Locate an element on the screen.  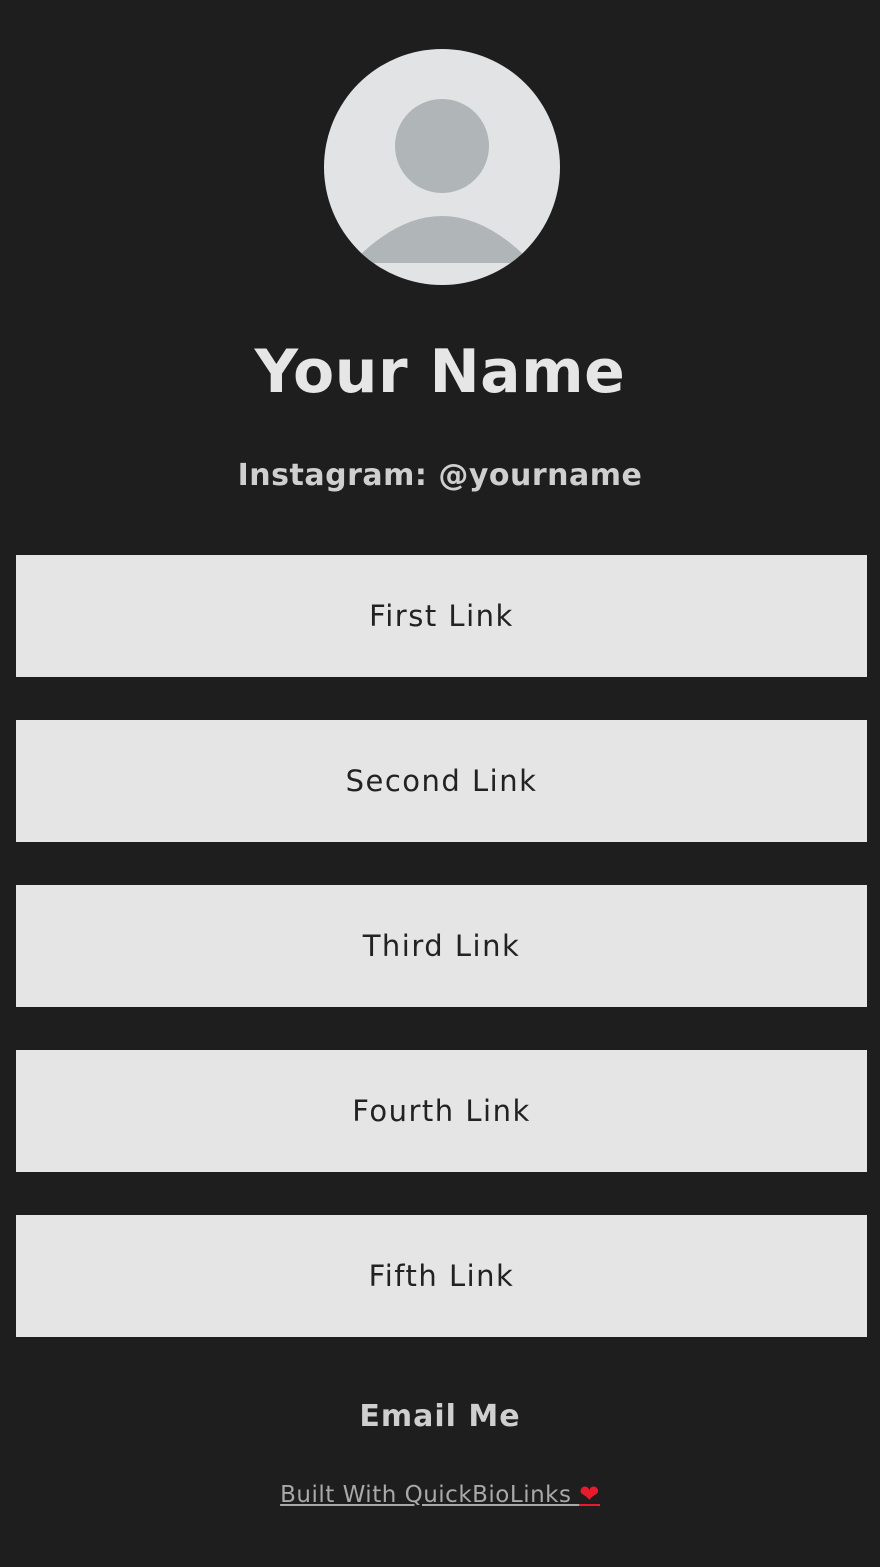
link-label: Second Link is located at coordinates (441, 781).